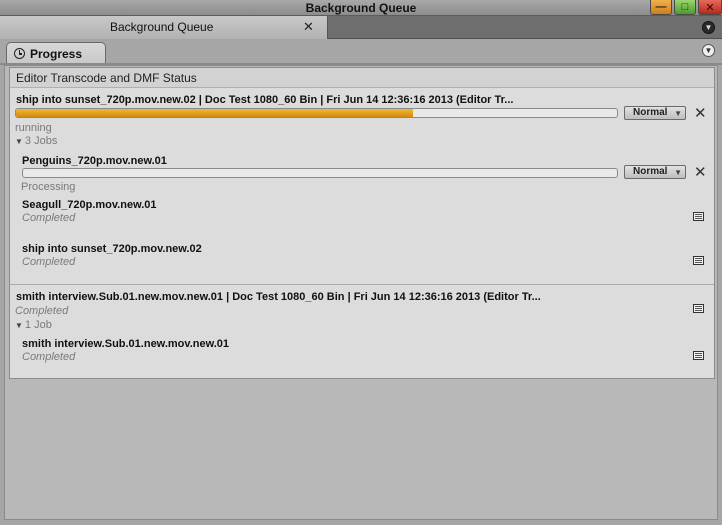  I want to click on maximize-button: □, so click(685, 7).